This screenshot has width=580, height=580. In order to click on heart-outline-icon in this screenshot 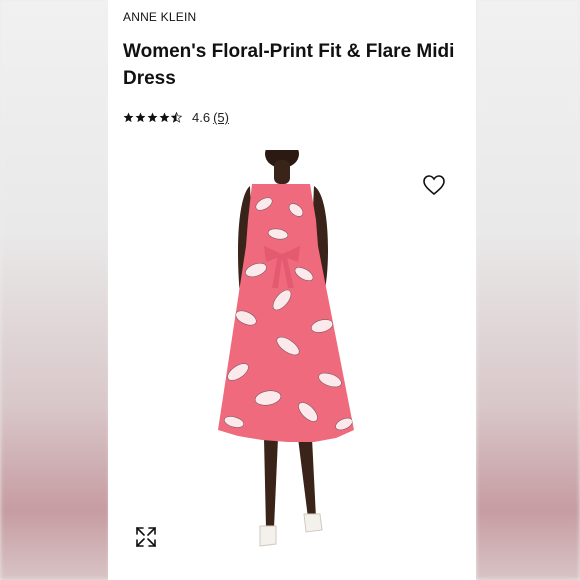, I will do `click(434, 185)`.